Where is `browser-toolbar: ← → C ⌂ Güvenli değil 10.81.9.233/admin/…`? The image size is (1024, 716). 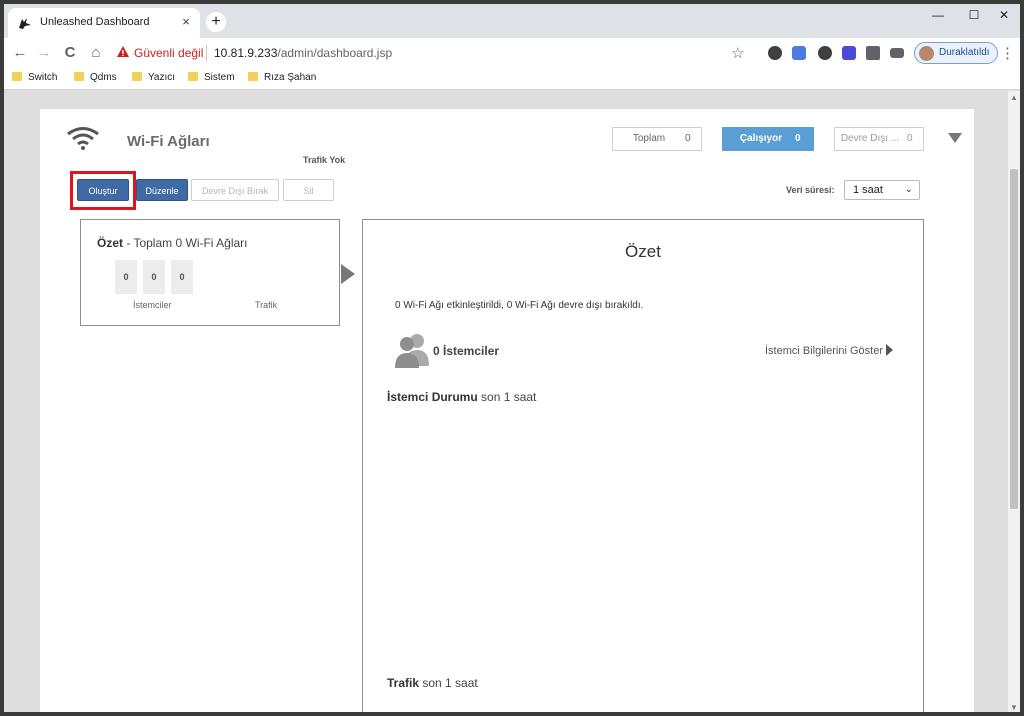
browser-toolbar: ← → C ⌂ Güvenli değil 10.81.9.233/admin/… is located at coordinates (512, 53).